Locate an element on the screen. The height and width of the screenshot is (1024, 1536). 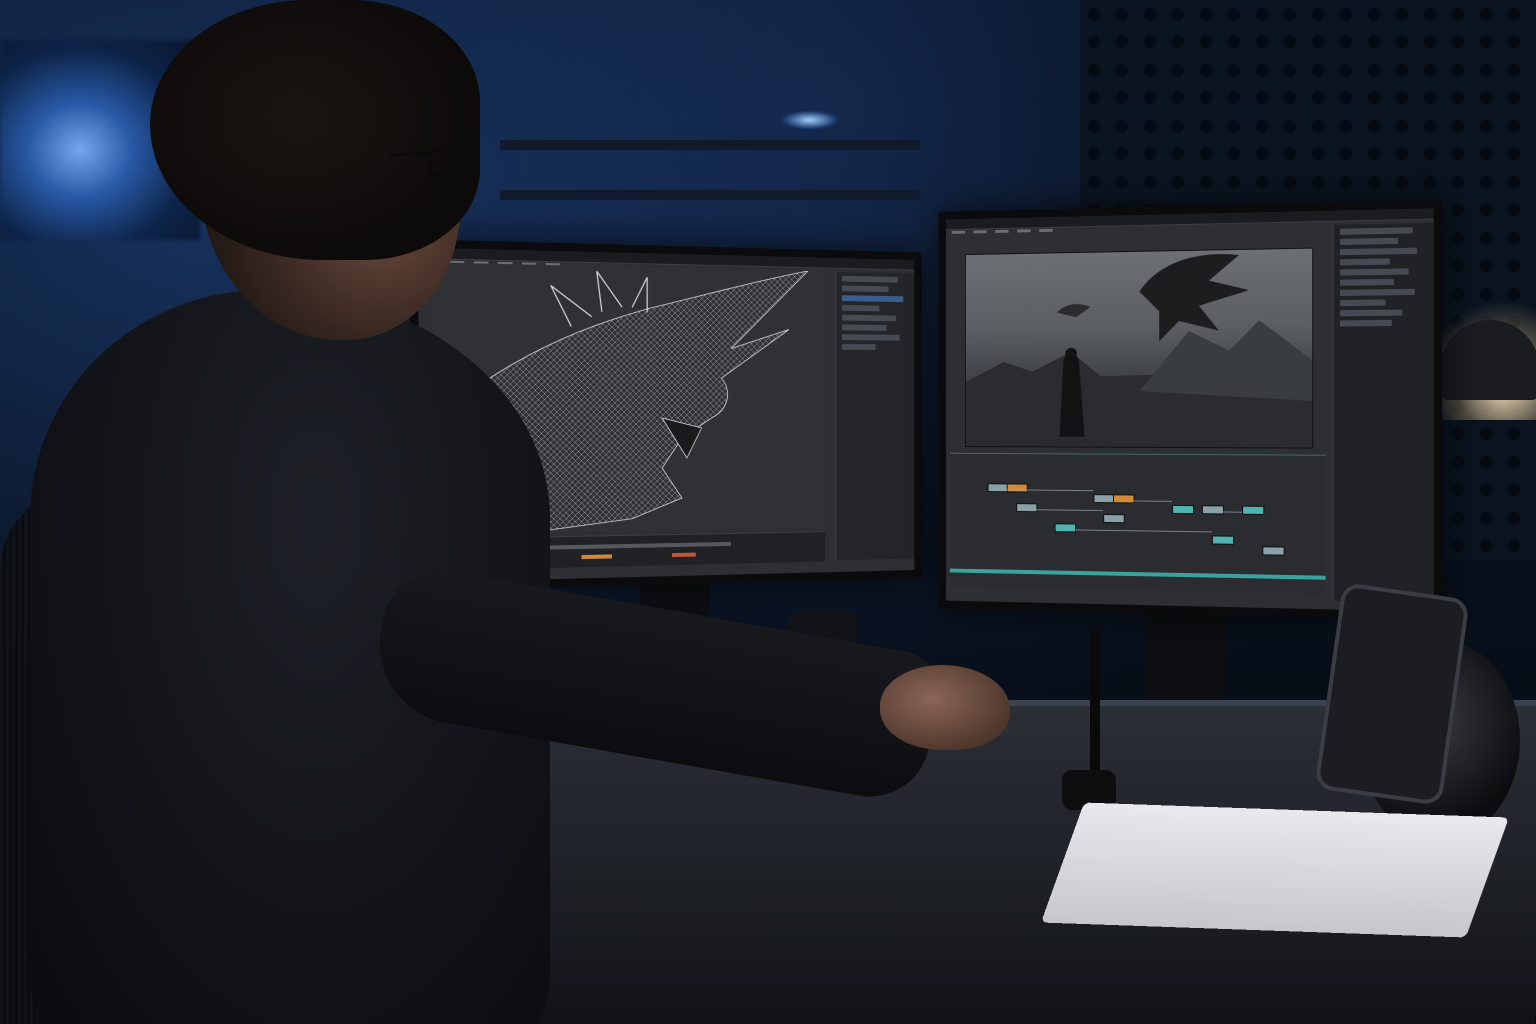
right-monitor is located at coordinates (1190, 410).